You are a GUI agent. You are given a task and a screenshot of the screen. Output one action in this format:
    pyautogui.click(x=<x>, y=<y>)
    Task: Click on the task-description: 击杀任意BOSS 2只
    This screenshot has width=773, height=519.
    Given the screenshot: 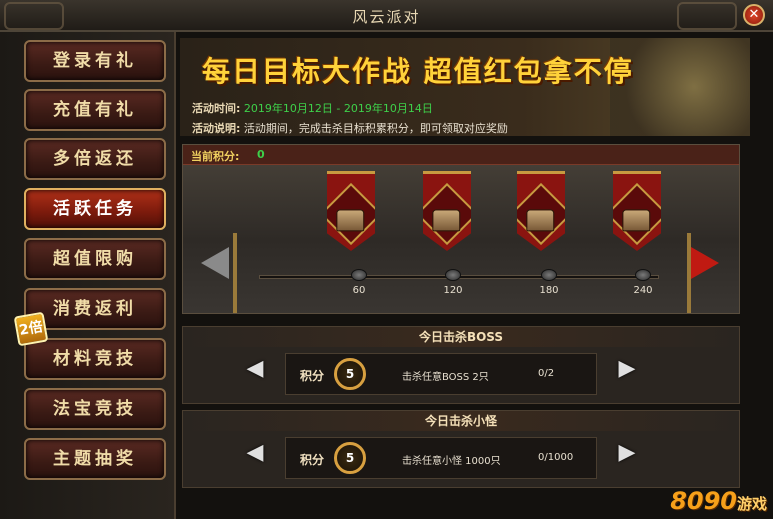 What is the action you would take?
    pyautogui.click(x=445, y=377)
    